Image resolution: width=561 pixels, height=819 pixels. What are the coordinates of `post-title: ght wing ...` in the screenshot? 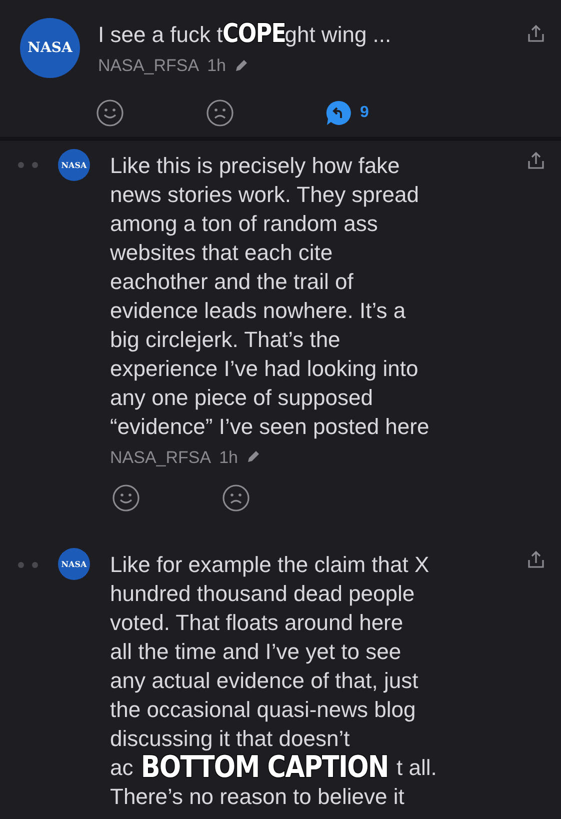 It's located at (338, 34).